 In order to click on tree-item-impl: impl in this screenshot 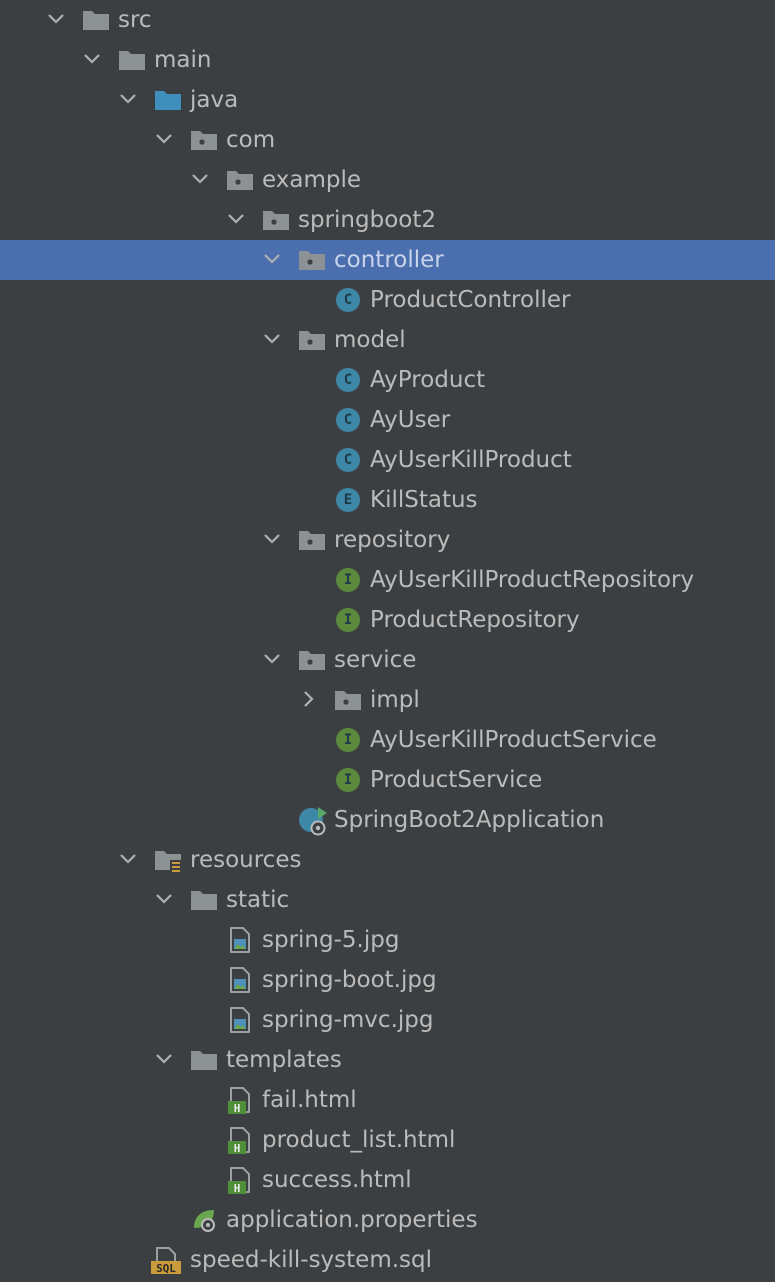, I will do `click(387, 700)`.